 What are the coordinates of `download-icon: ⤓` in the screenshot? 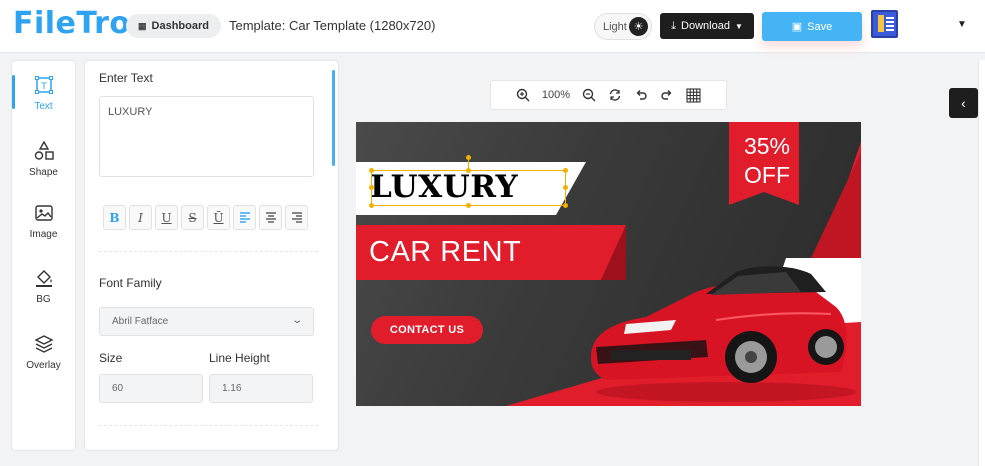 It's located at (674, 25).